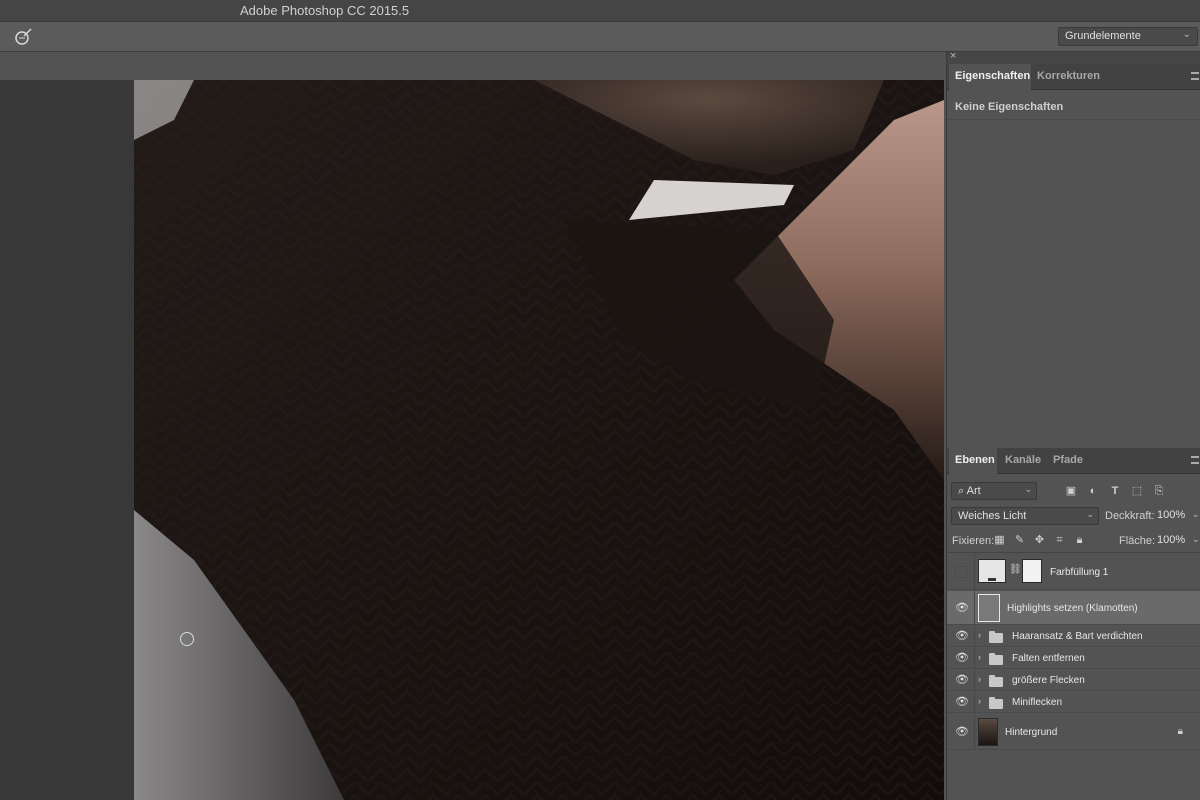 The image size is (1200, 800). What do you see at coordinates (187, 639) in the screenshot?
I see `brush-cursor` at bounding box center [187, 639].